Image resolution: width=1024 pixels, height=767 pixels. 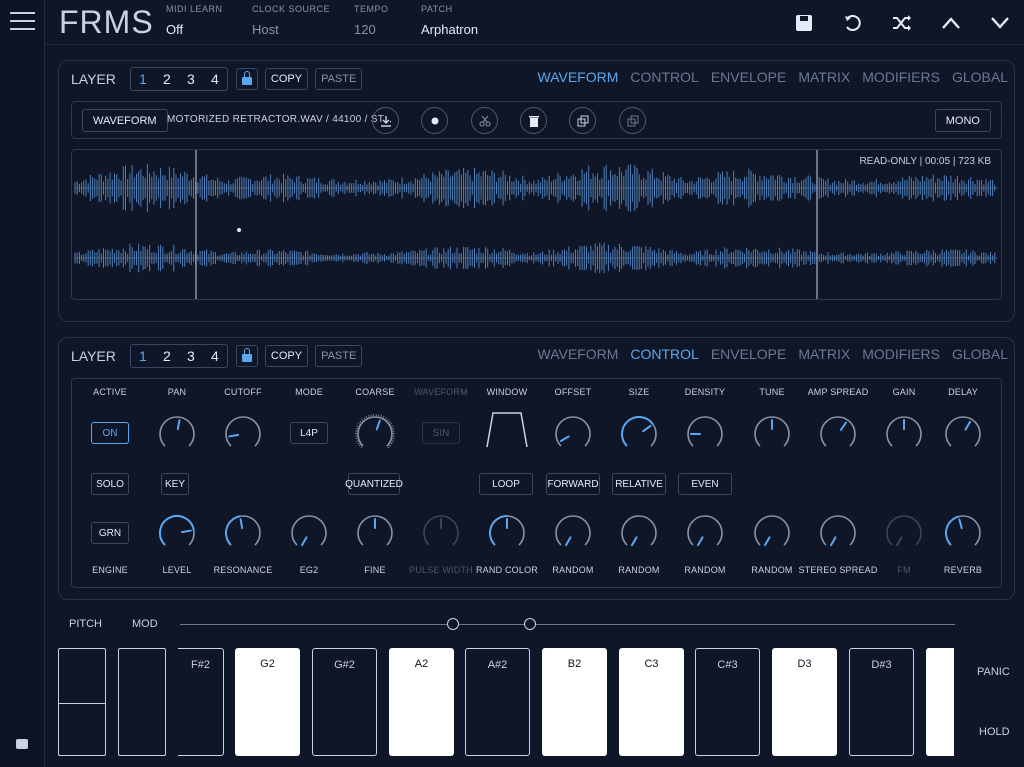 What do you see at coordinates (507, 429) in the screenshot?
I see `window-shape-icon` at bounding box center [507, 429].